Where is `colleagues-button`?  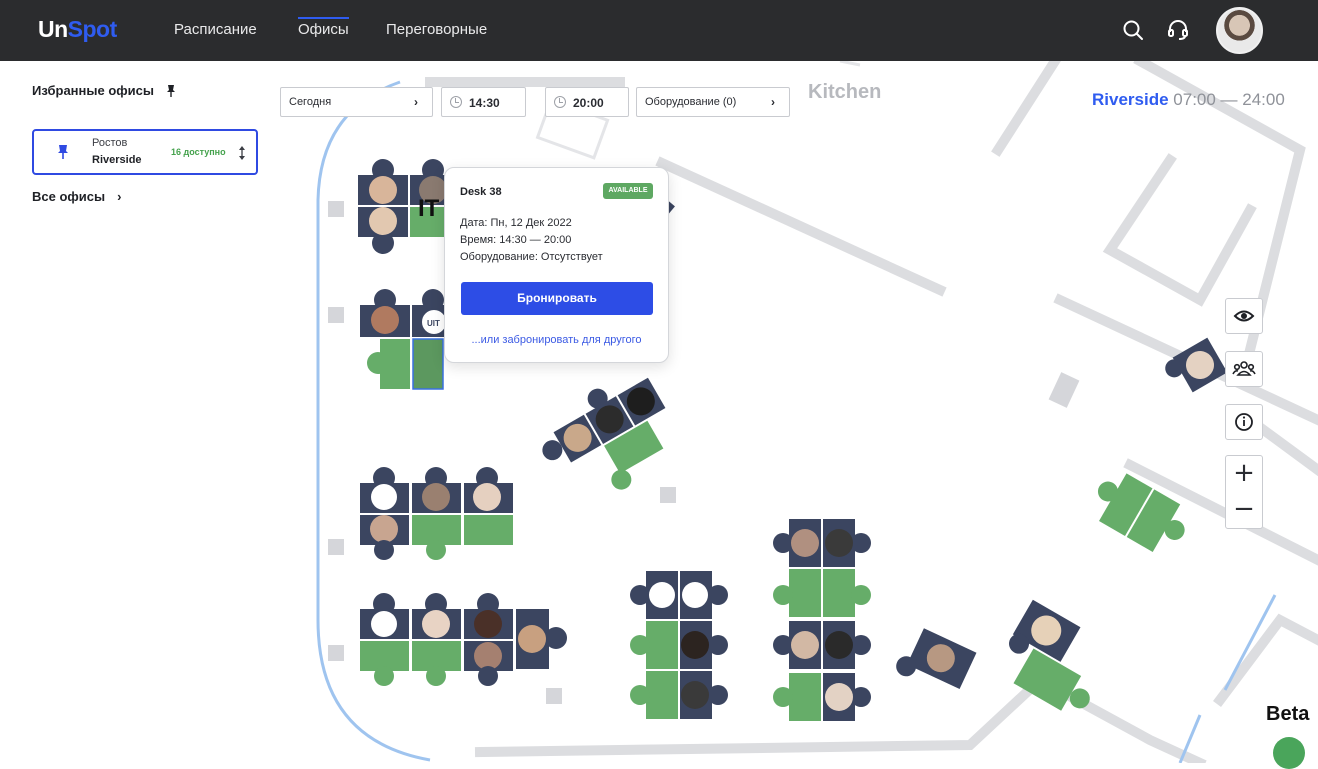 colleagues-button is located at coordinates (1244, 369).